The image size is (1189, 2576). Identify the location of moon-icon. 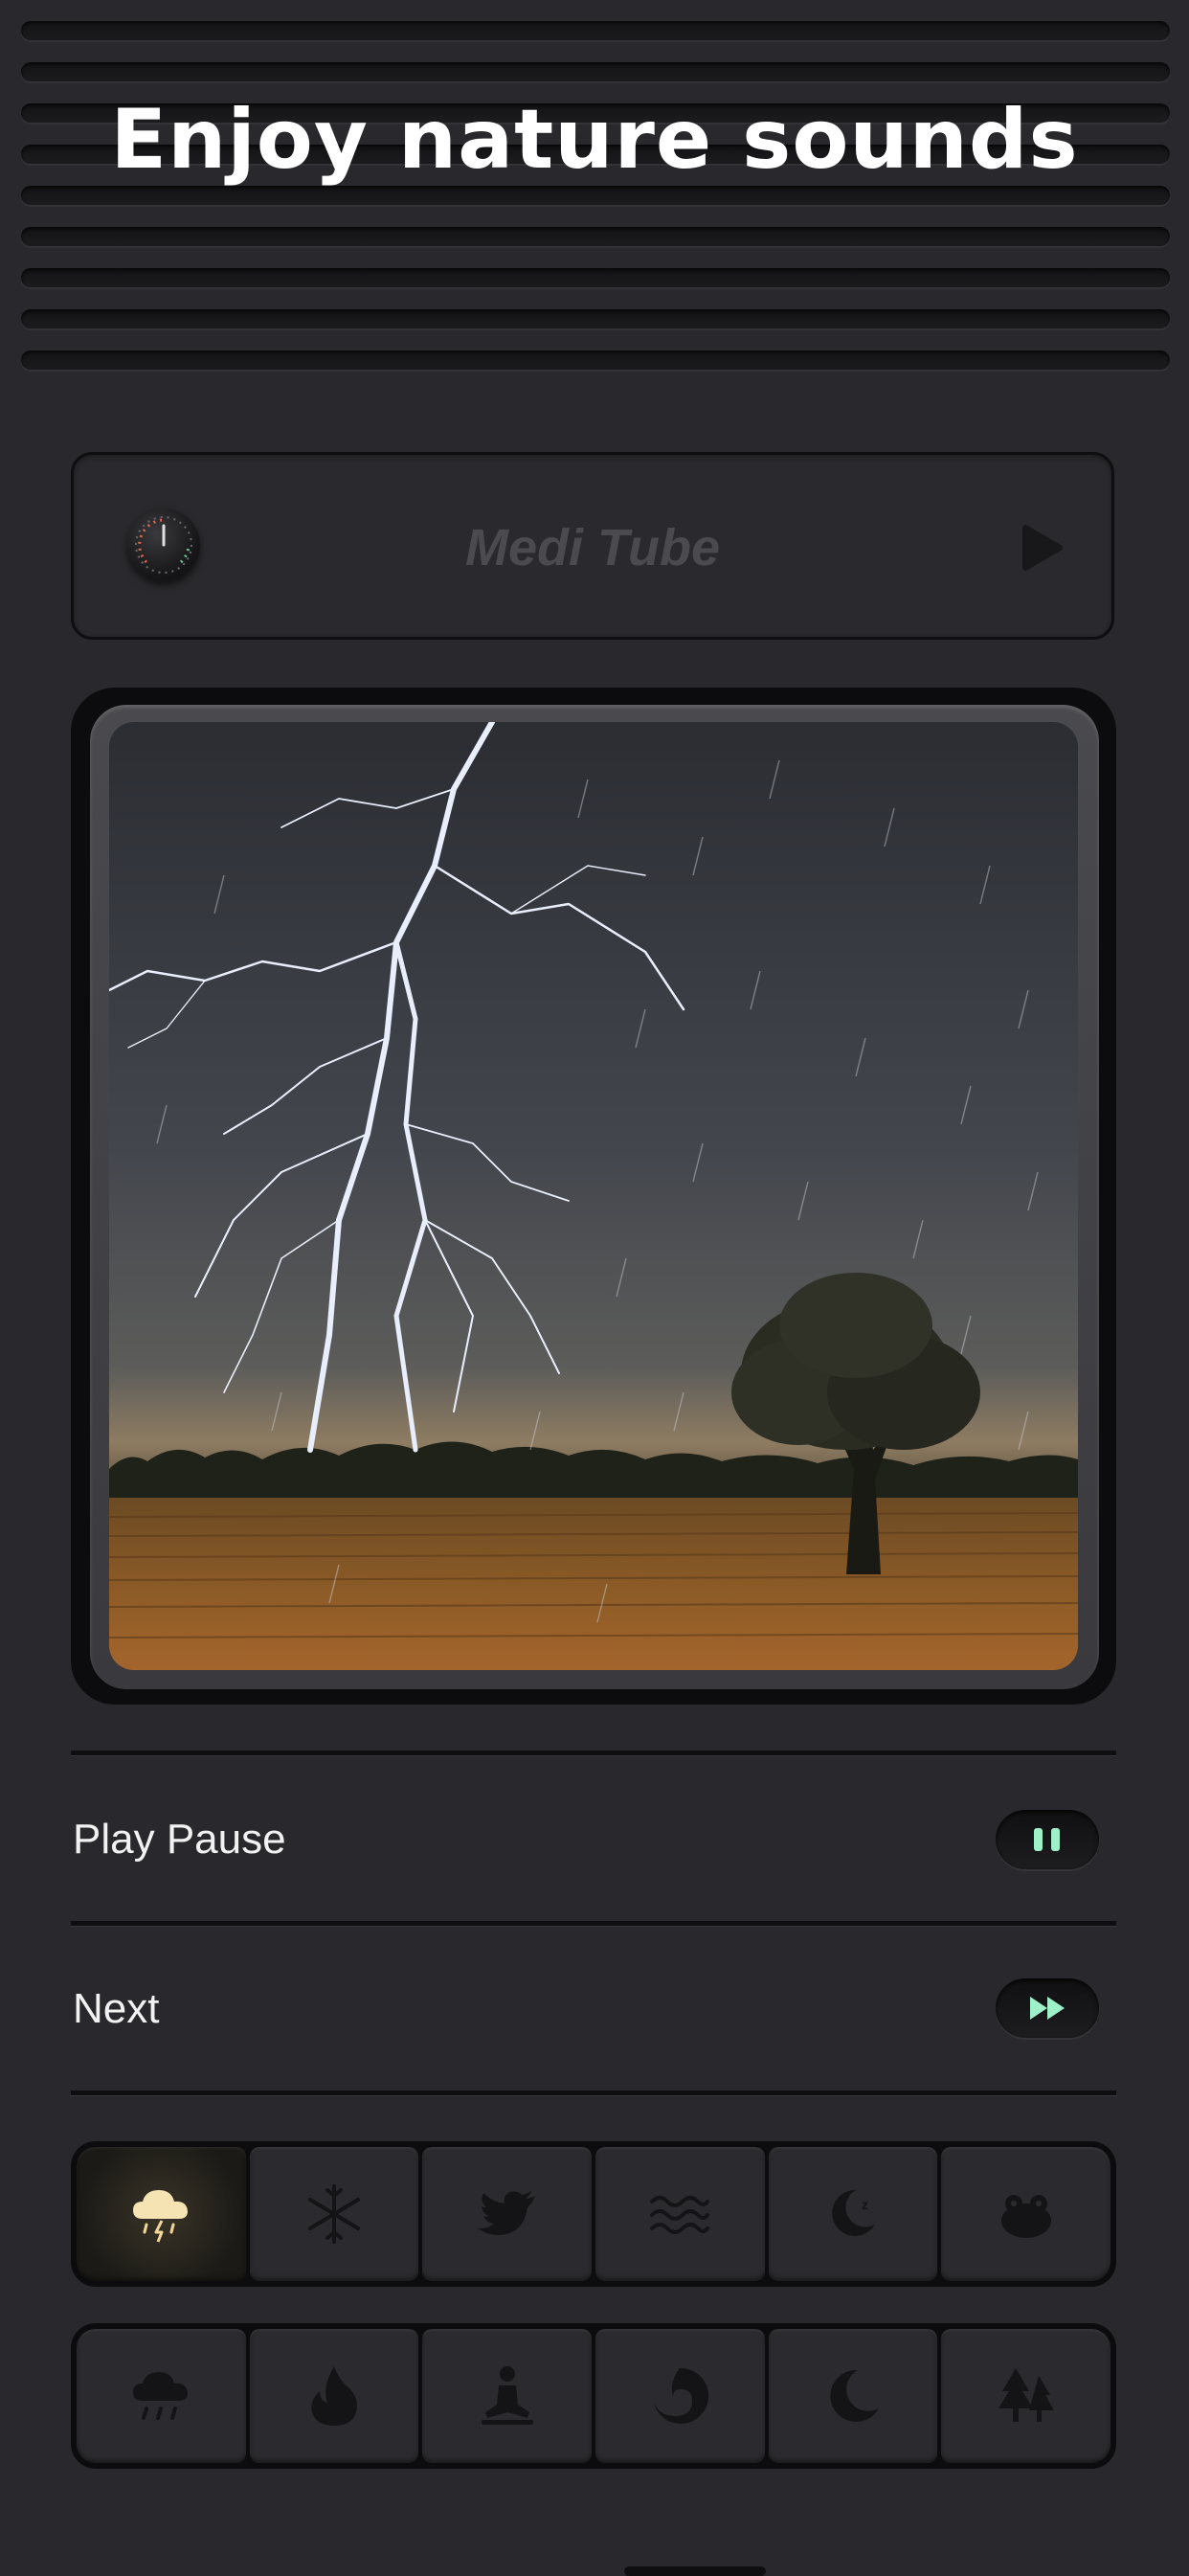
(855, 2395).